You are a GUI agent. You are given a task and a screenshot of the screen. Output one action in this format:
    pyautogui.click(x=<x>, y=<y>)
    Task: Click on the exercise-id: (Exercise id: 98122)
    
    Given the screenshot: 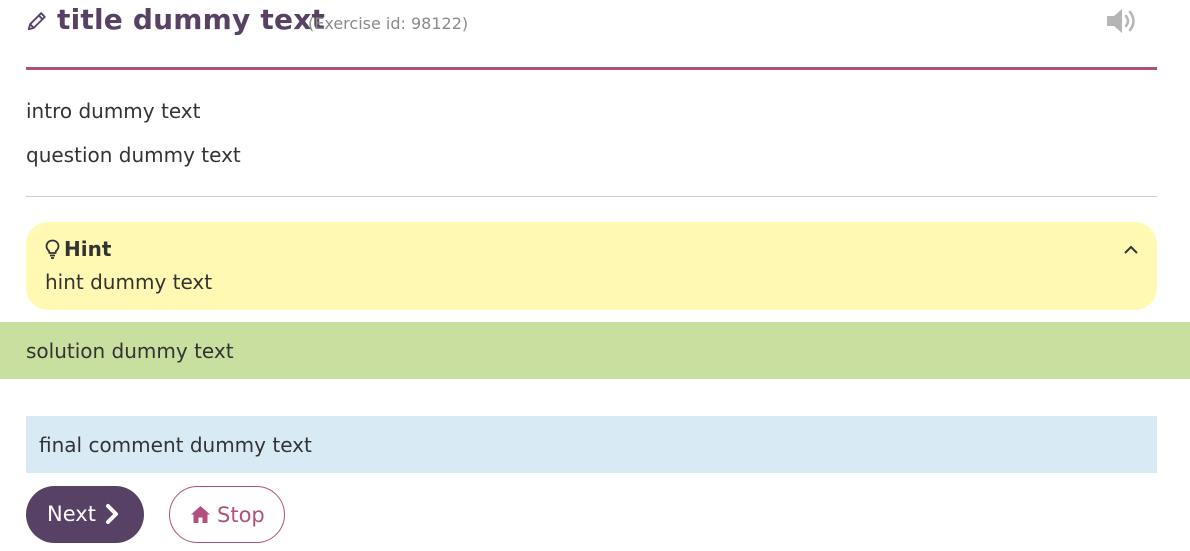 What is the action you would take?
    pyautogui.click(x=388, y=23)
    